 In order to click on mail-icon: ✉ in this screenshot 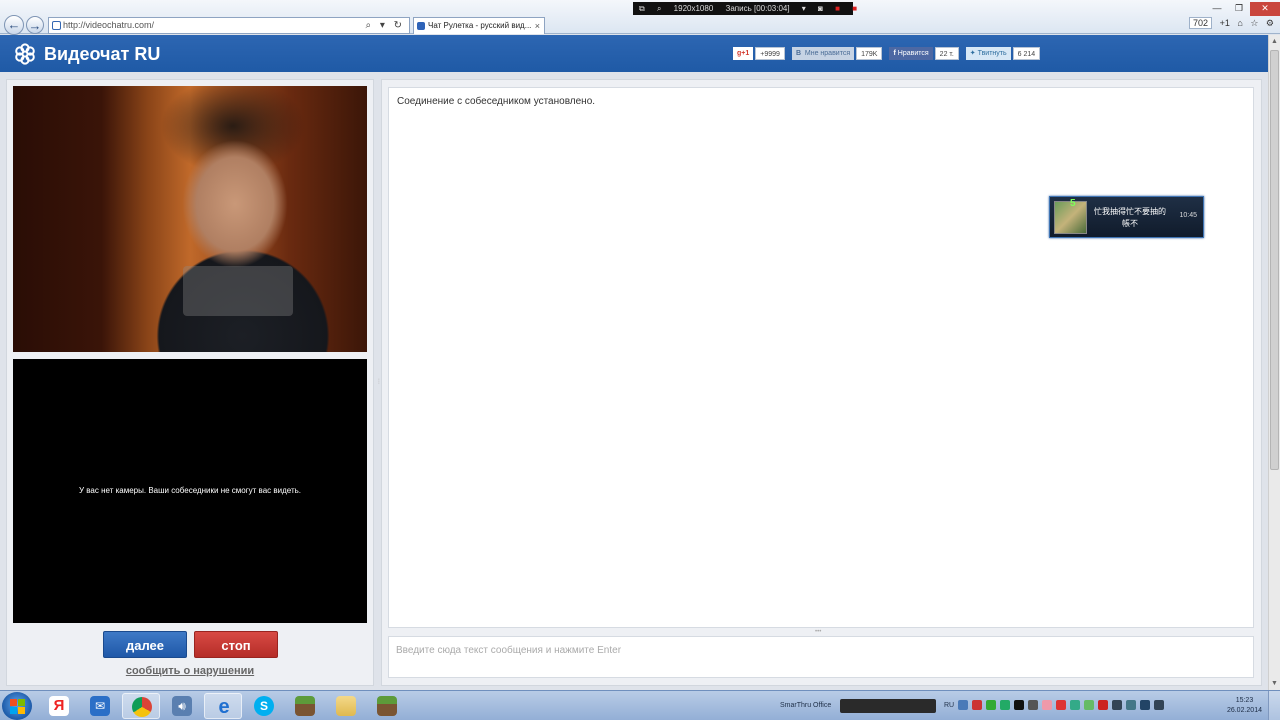, I will do `click(100, 706)`.